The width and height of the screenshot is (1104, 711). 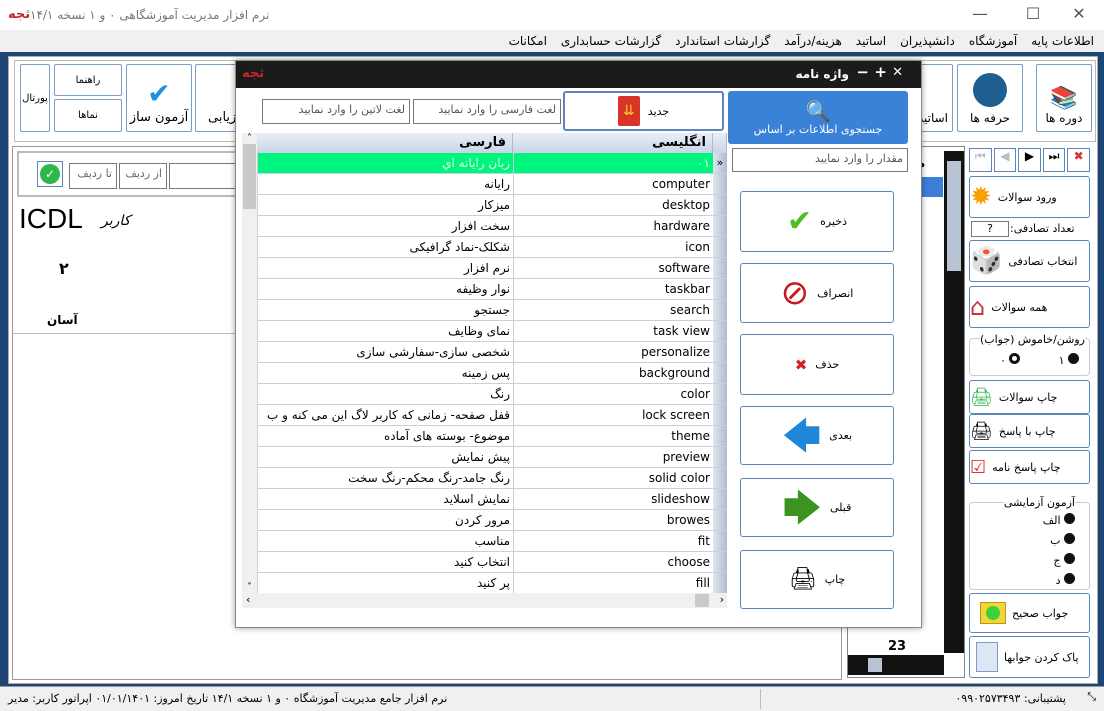 What do you see at coordinates (1054, 160) in the screenshot?
I see `last-record-icon: ⏭` at bounding box center [1054, 160].